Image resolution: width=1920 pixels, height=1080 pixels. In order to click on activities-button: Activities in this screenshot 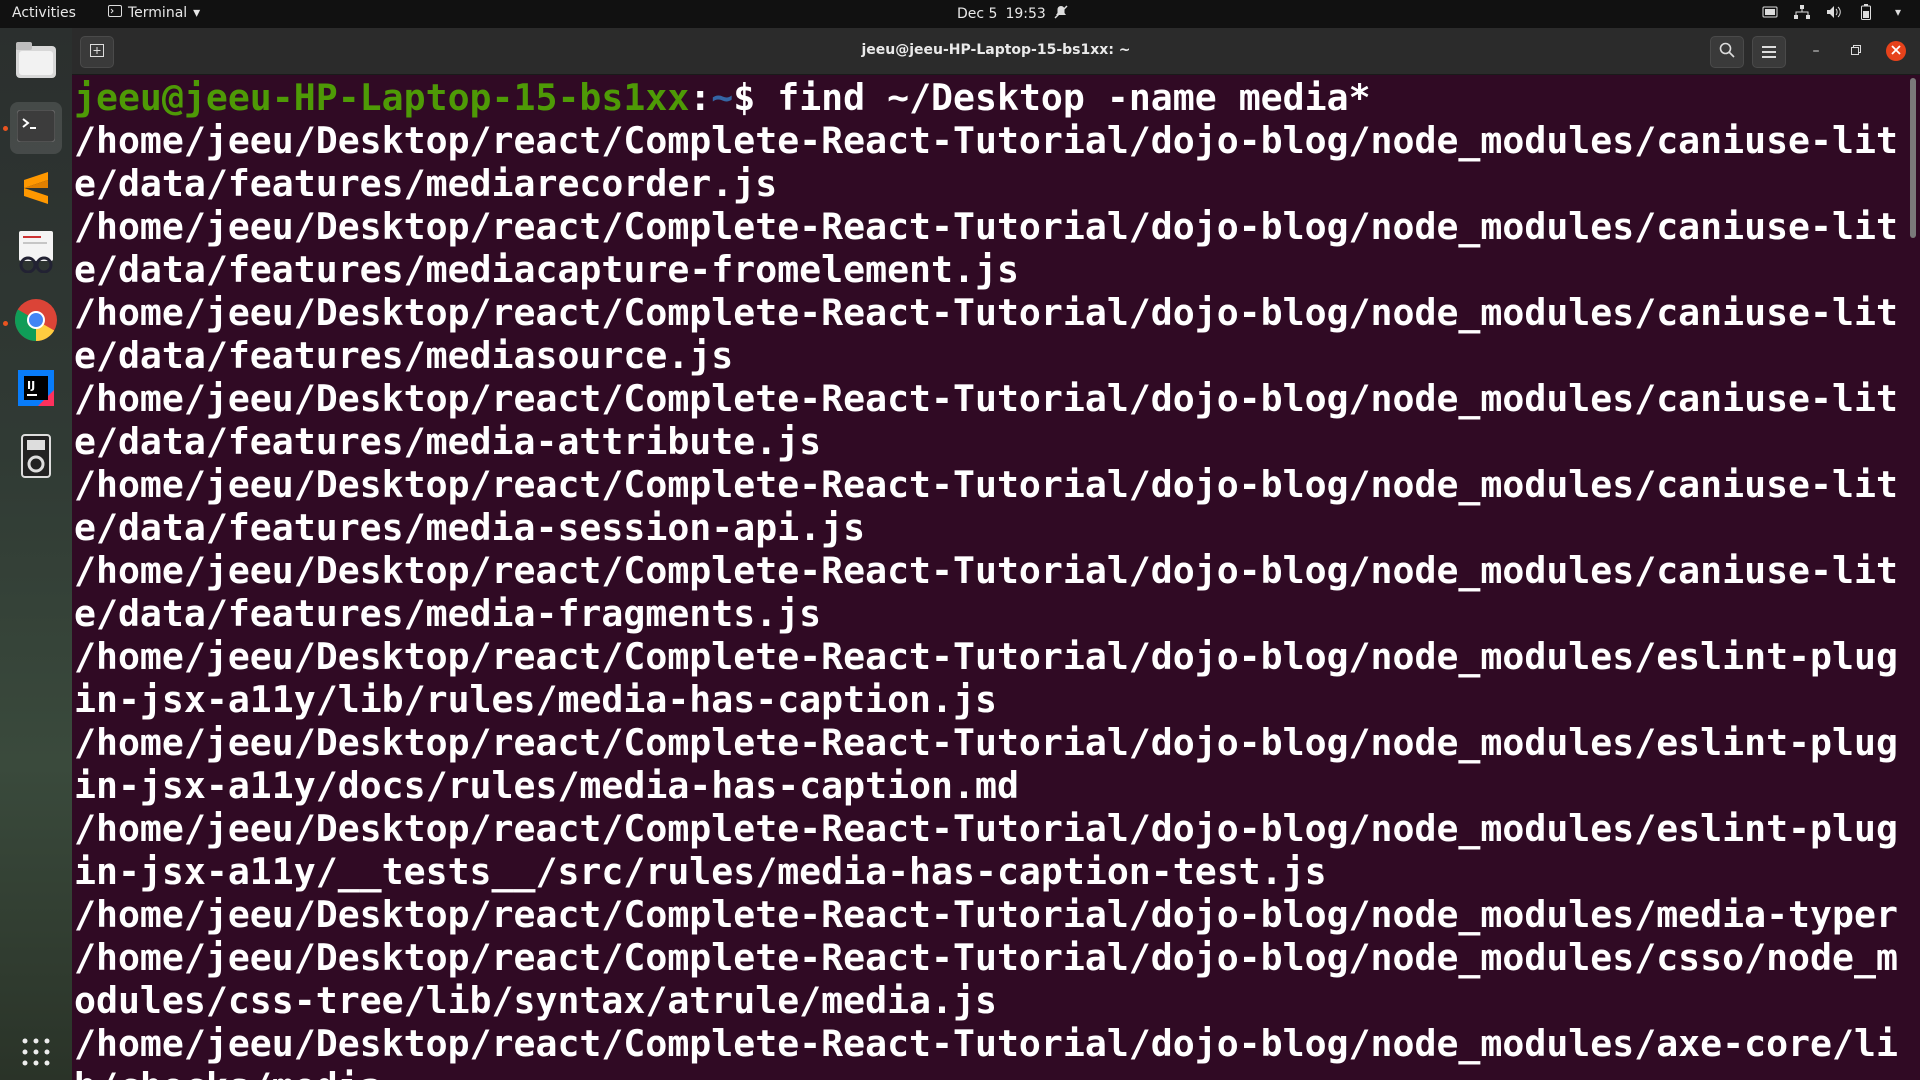, I will do `click(44, 13)`.